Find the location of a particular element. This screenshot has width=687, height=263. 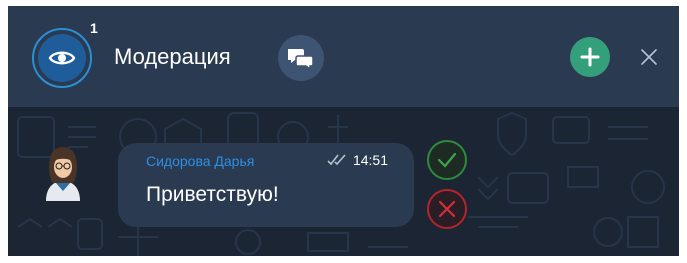

message-time: 14:51 is located at coordinates (370, 160).